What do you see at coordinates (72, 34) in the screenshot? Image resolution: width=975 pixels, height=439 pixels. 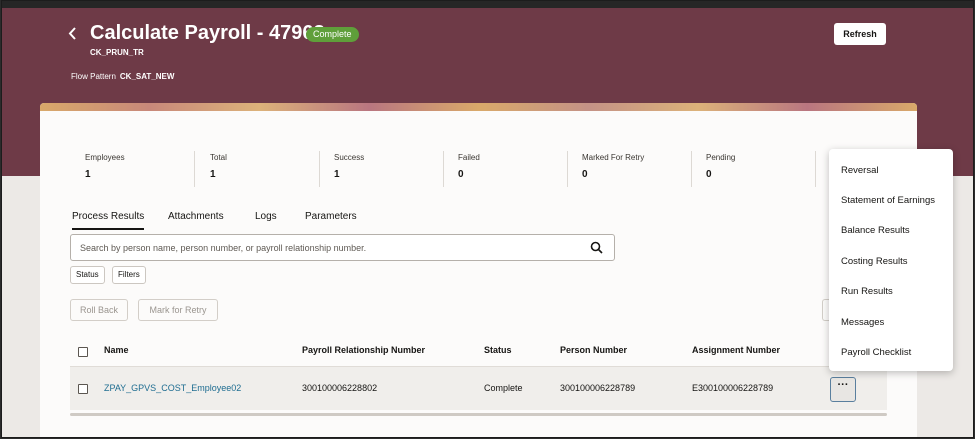 I see `back-chevron-icon` at bounding box center [72, 34].